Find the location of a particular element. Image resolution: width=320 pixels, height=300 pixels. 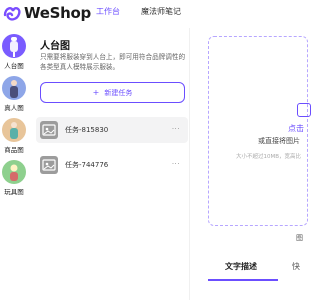

task-name: 任务-744776 is located at coordinates (87, 165).